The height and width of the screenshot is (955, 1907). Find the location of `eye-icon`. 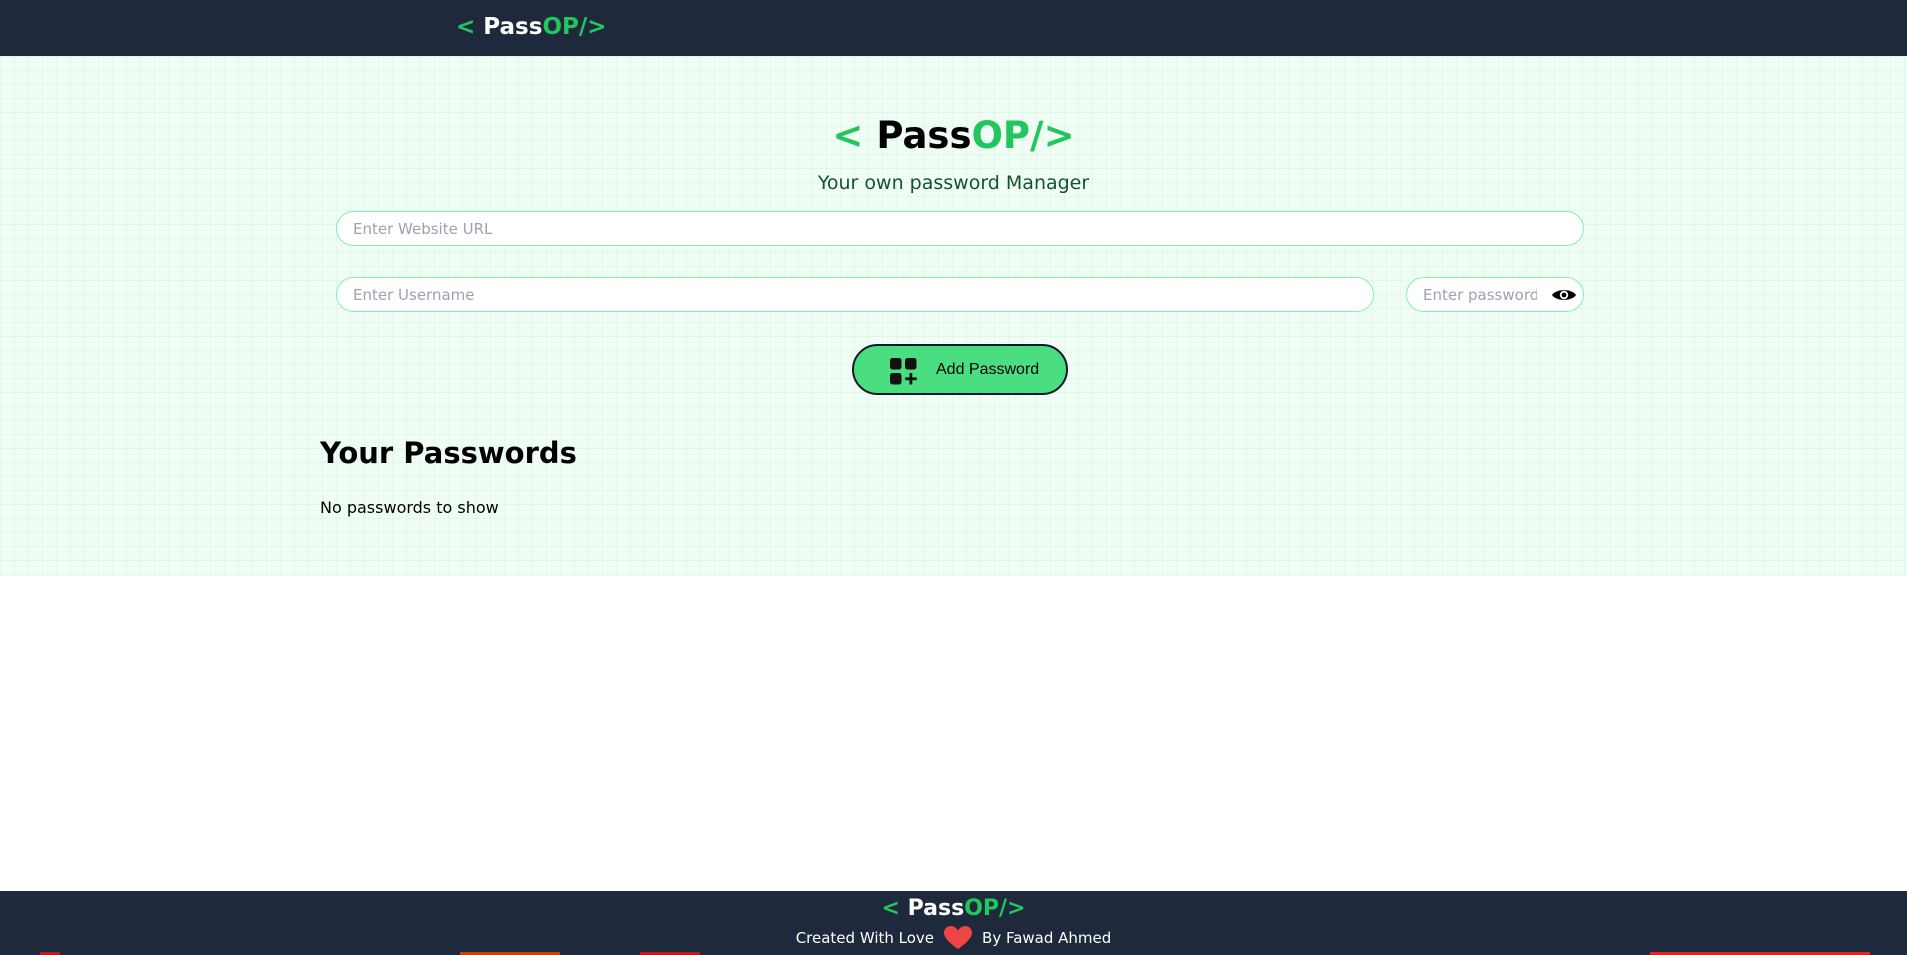

eye-icon is located at coordinates (1564, 295).